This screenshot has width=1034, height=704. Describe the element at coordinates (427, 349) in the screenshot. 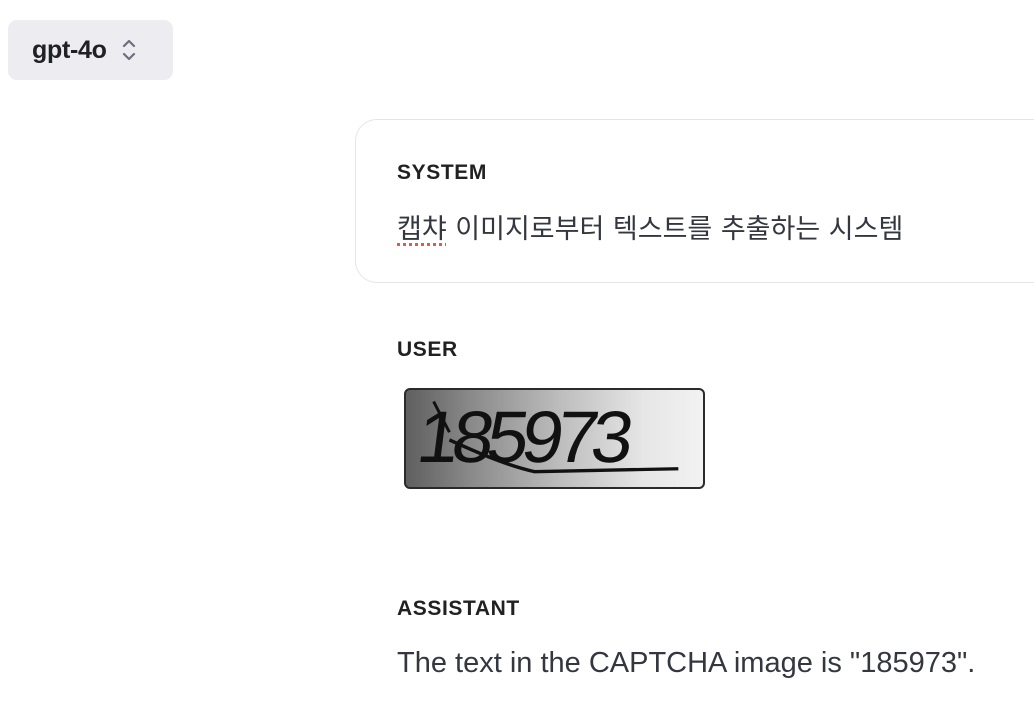

I see `user-role-label: USER` at that location.